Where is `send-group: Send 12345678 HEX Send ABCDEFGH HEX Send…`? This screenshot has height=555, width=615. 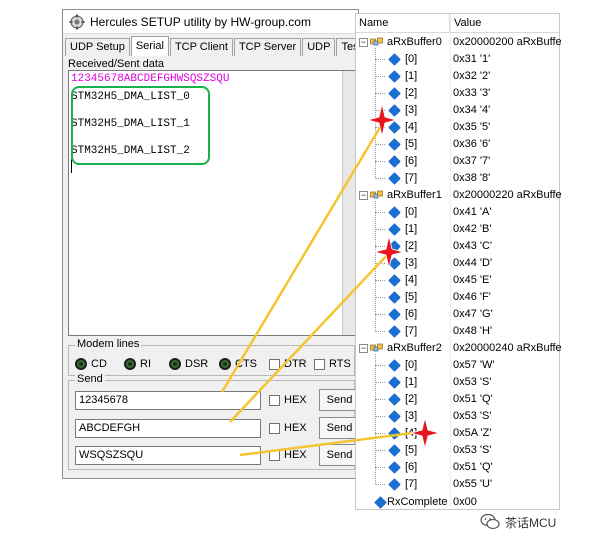 send-group: Send 12345678 HEX Send ABCDEFGH HEX Send… is located at coordinates (214, 421).